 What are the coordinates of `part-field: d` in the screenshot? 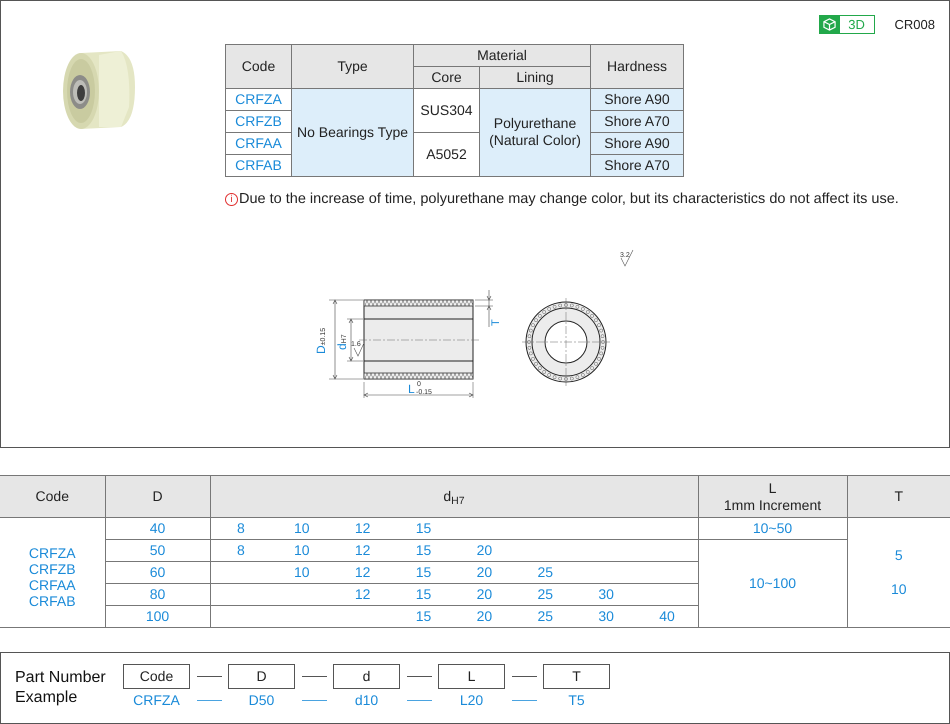 It's located at (366, 676).